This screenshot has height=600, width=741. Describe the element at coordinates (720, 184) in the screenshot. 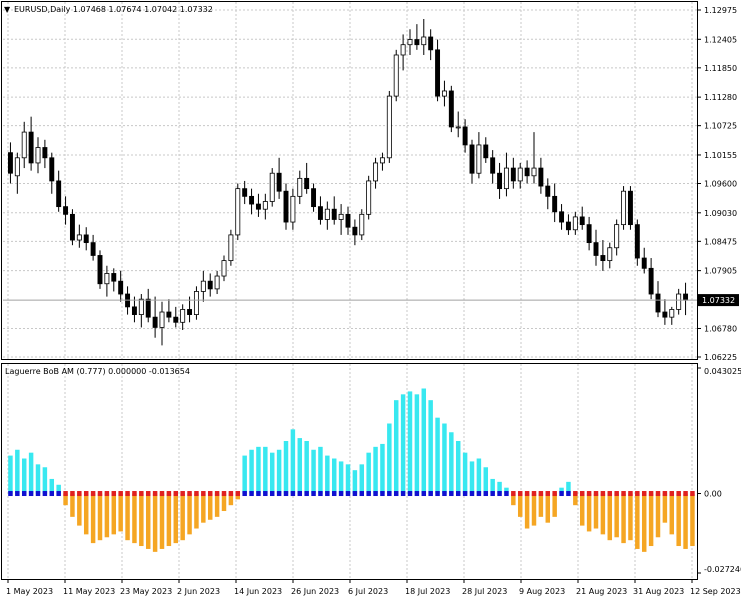

I see `y-tick-label: 1.09600` at that location.